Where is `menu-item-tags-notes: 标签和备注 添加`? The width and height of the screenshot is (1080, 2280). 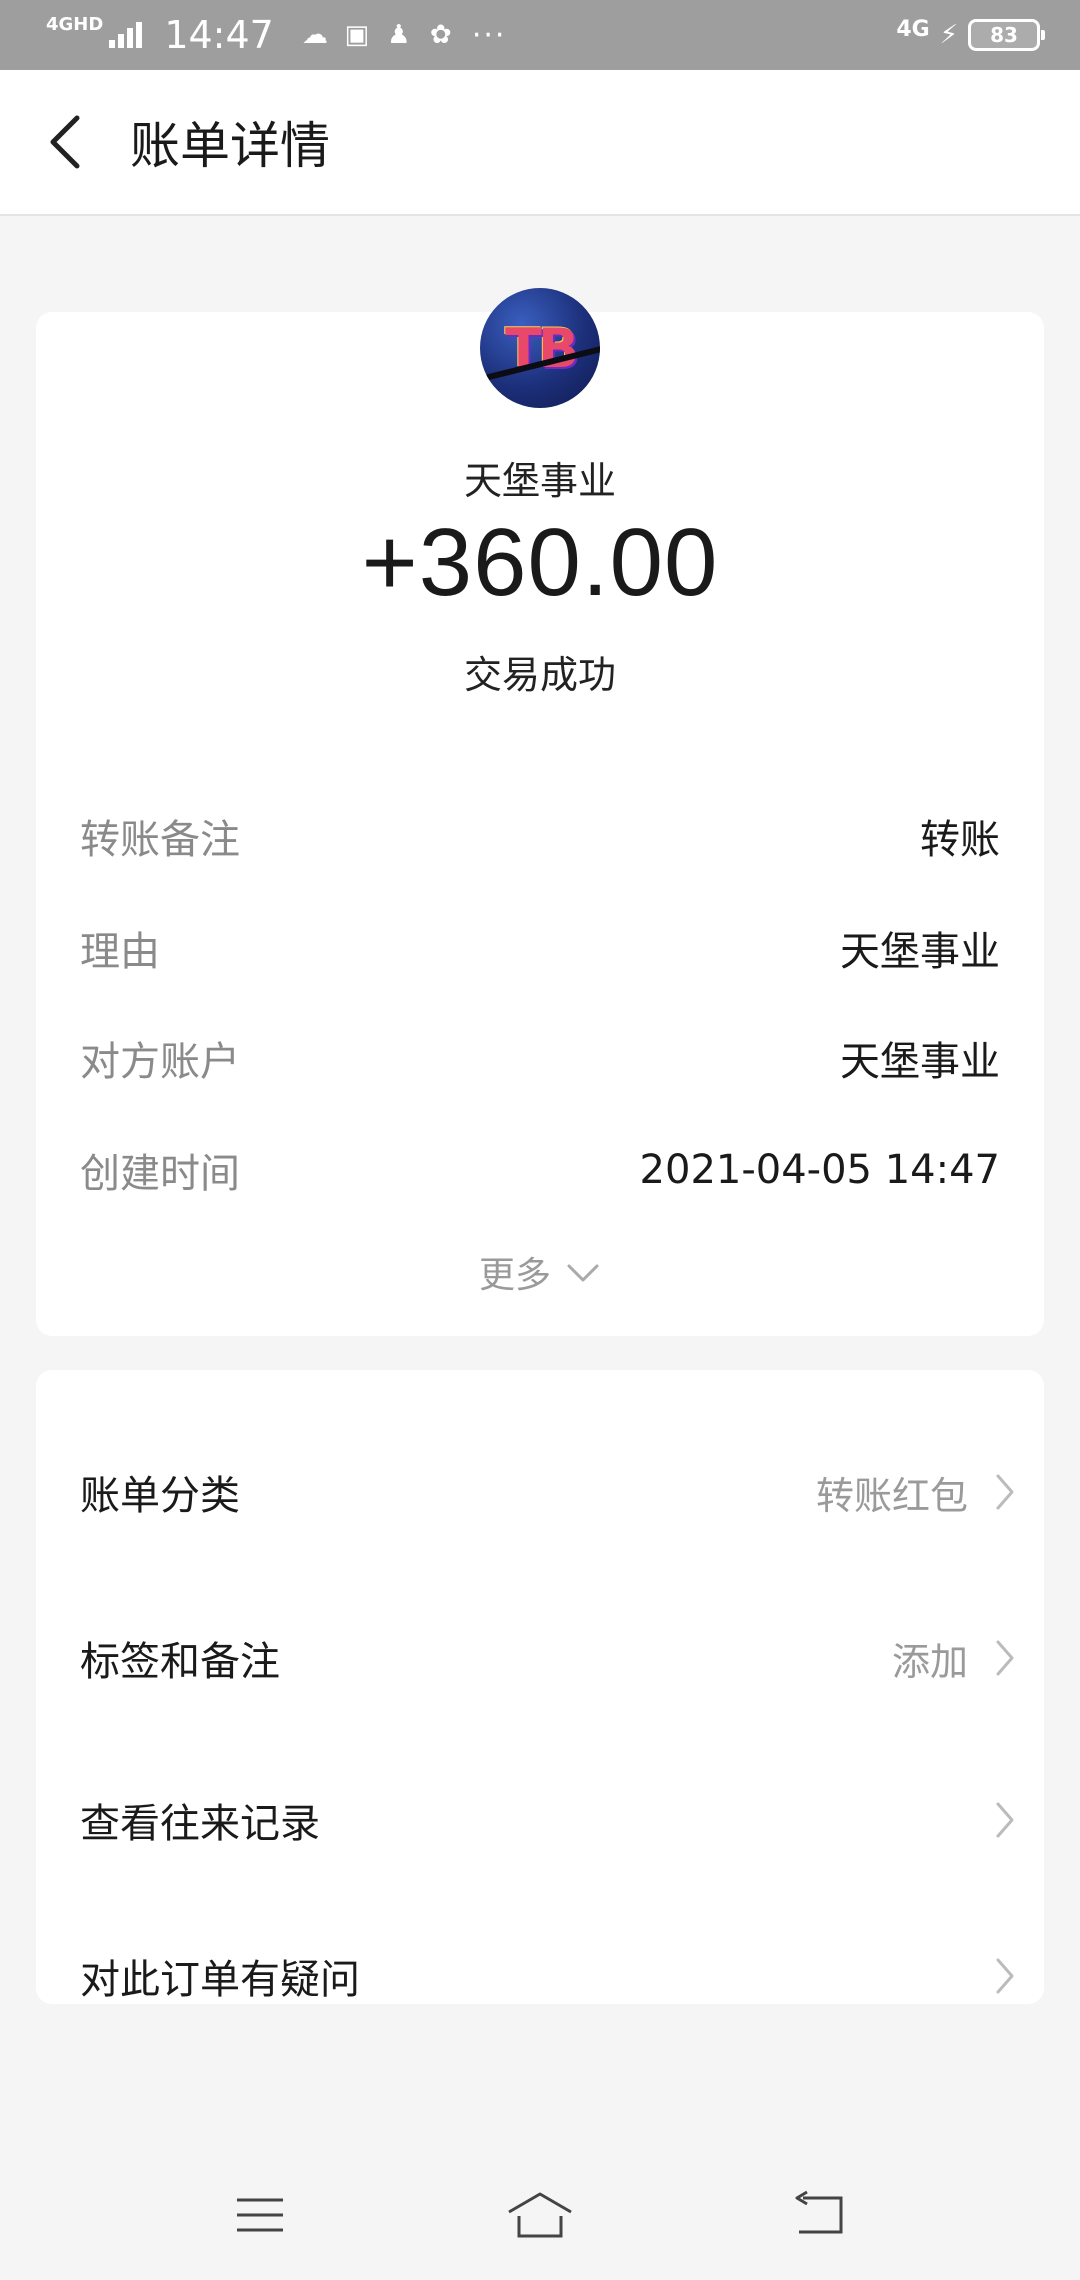 menu-item-tags-notes: 标签和备注 添加 is located at coordinates (548, 1658).